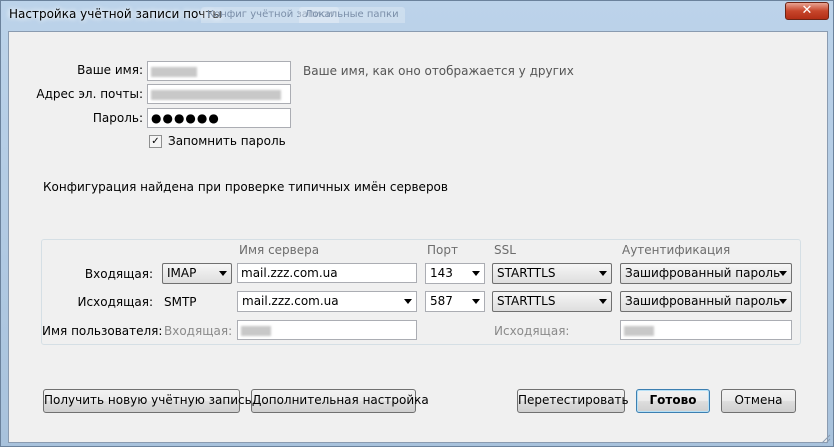 The width and height of the screenshot is (834, 447). I want to click on name-hint: Ваше имя, как оно отображается у других, so click(438, 71).